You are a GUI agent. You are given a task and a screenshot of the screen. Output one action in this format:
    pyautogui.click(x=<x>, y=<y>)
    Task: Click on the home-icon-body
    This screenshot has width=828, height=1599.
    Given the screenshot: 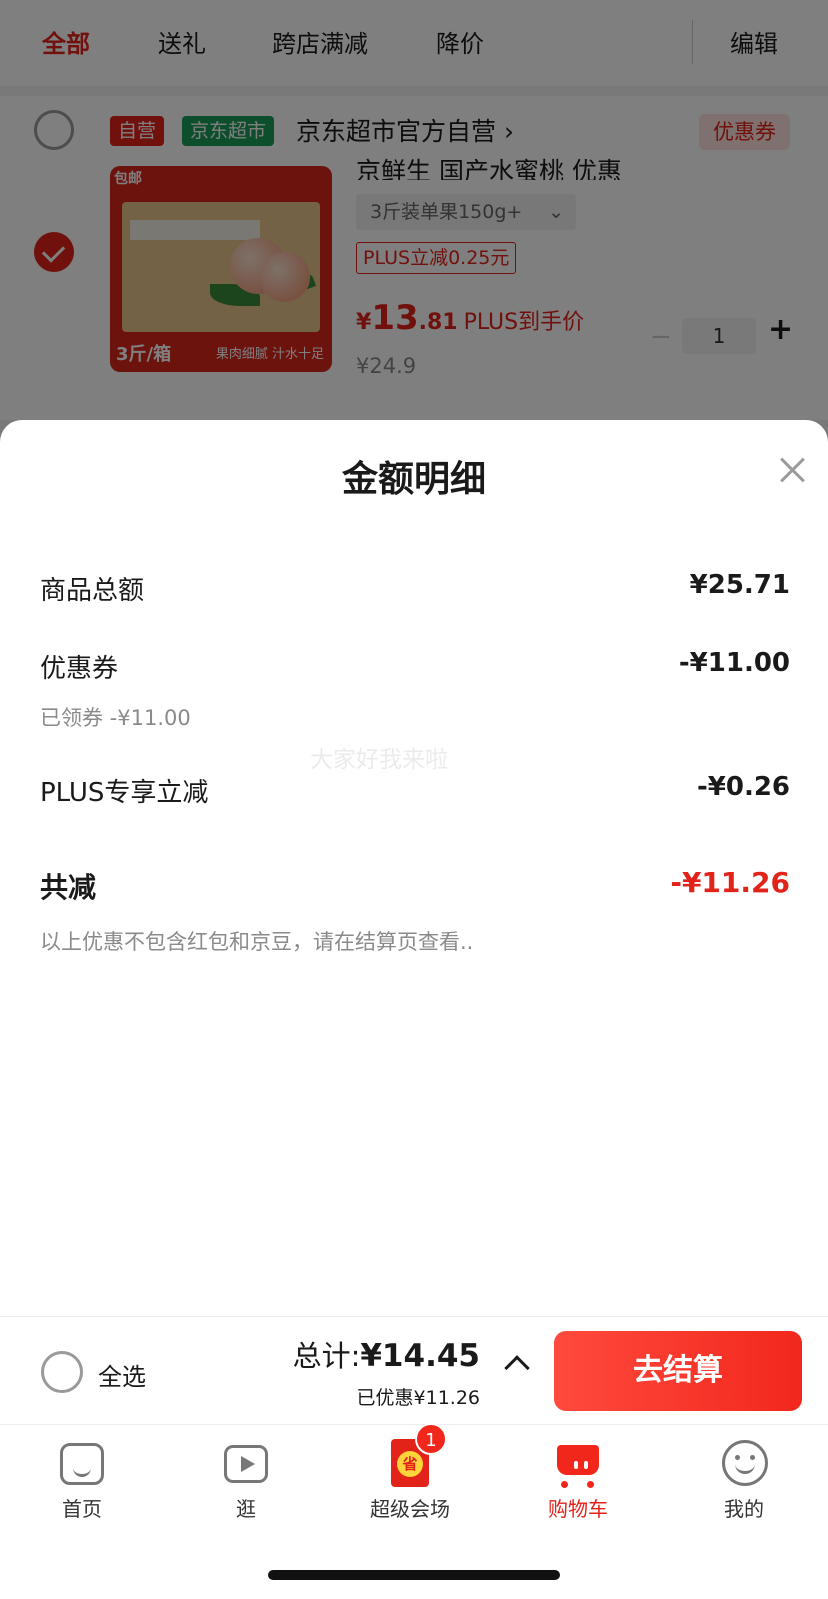 What is the action you would take?
    pyautogui.click(x=82, y=1464)
    